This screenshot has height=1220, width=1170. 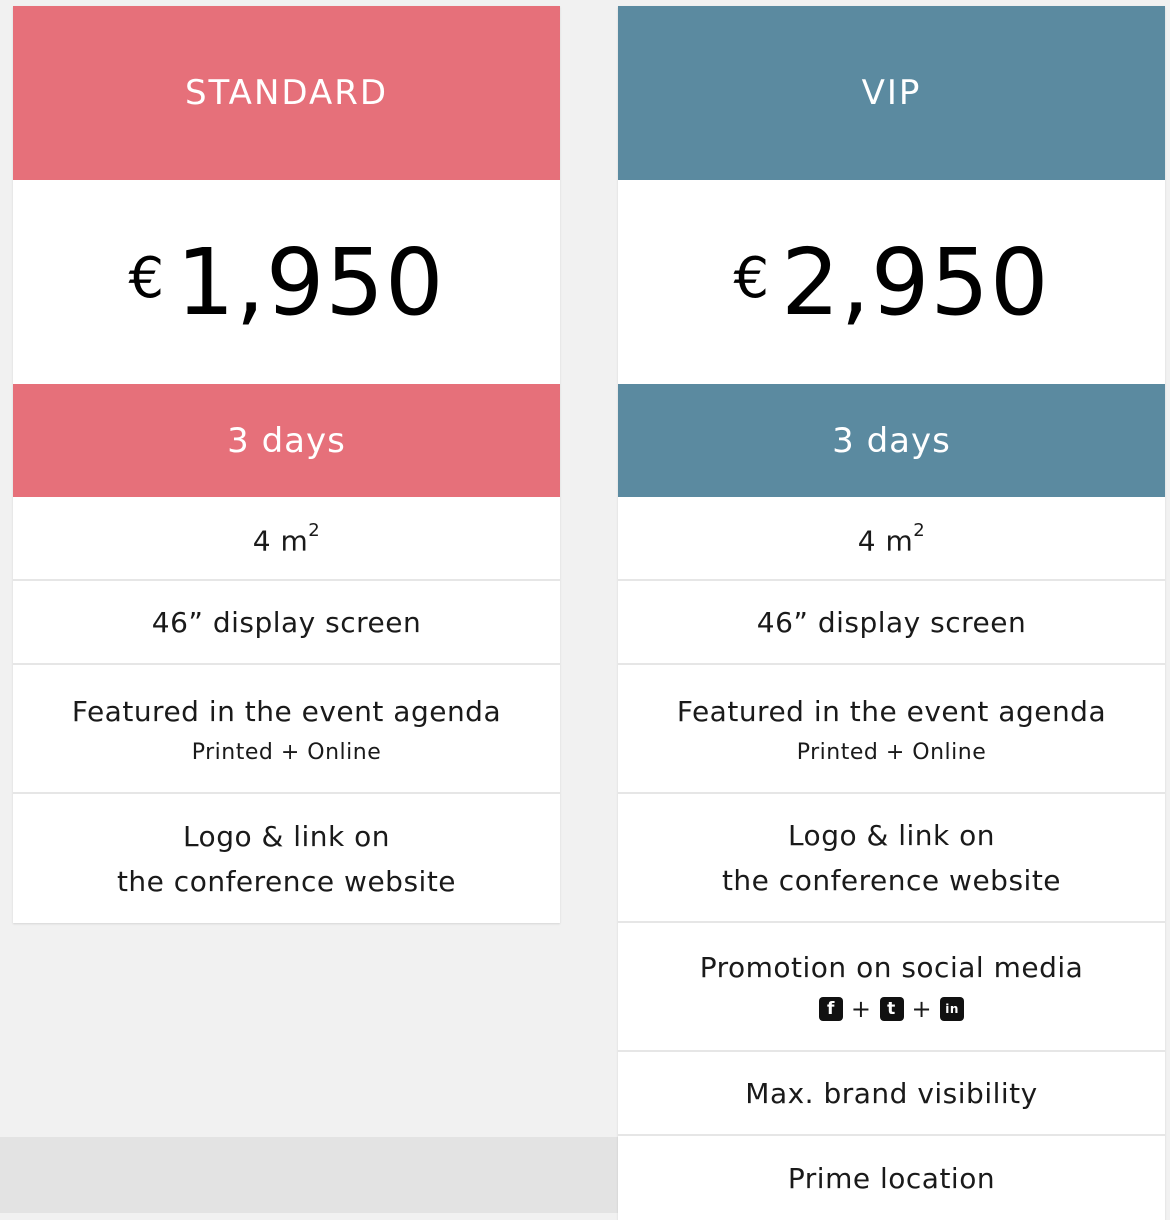 I want to click on social-icons-row: f + t + in, so click(x=891, y=1009).